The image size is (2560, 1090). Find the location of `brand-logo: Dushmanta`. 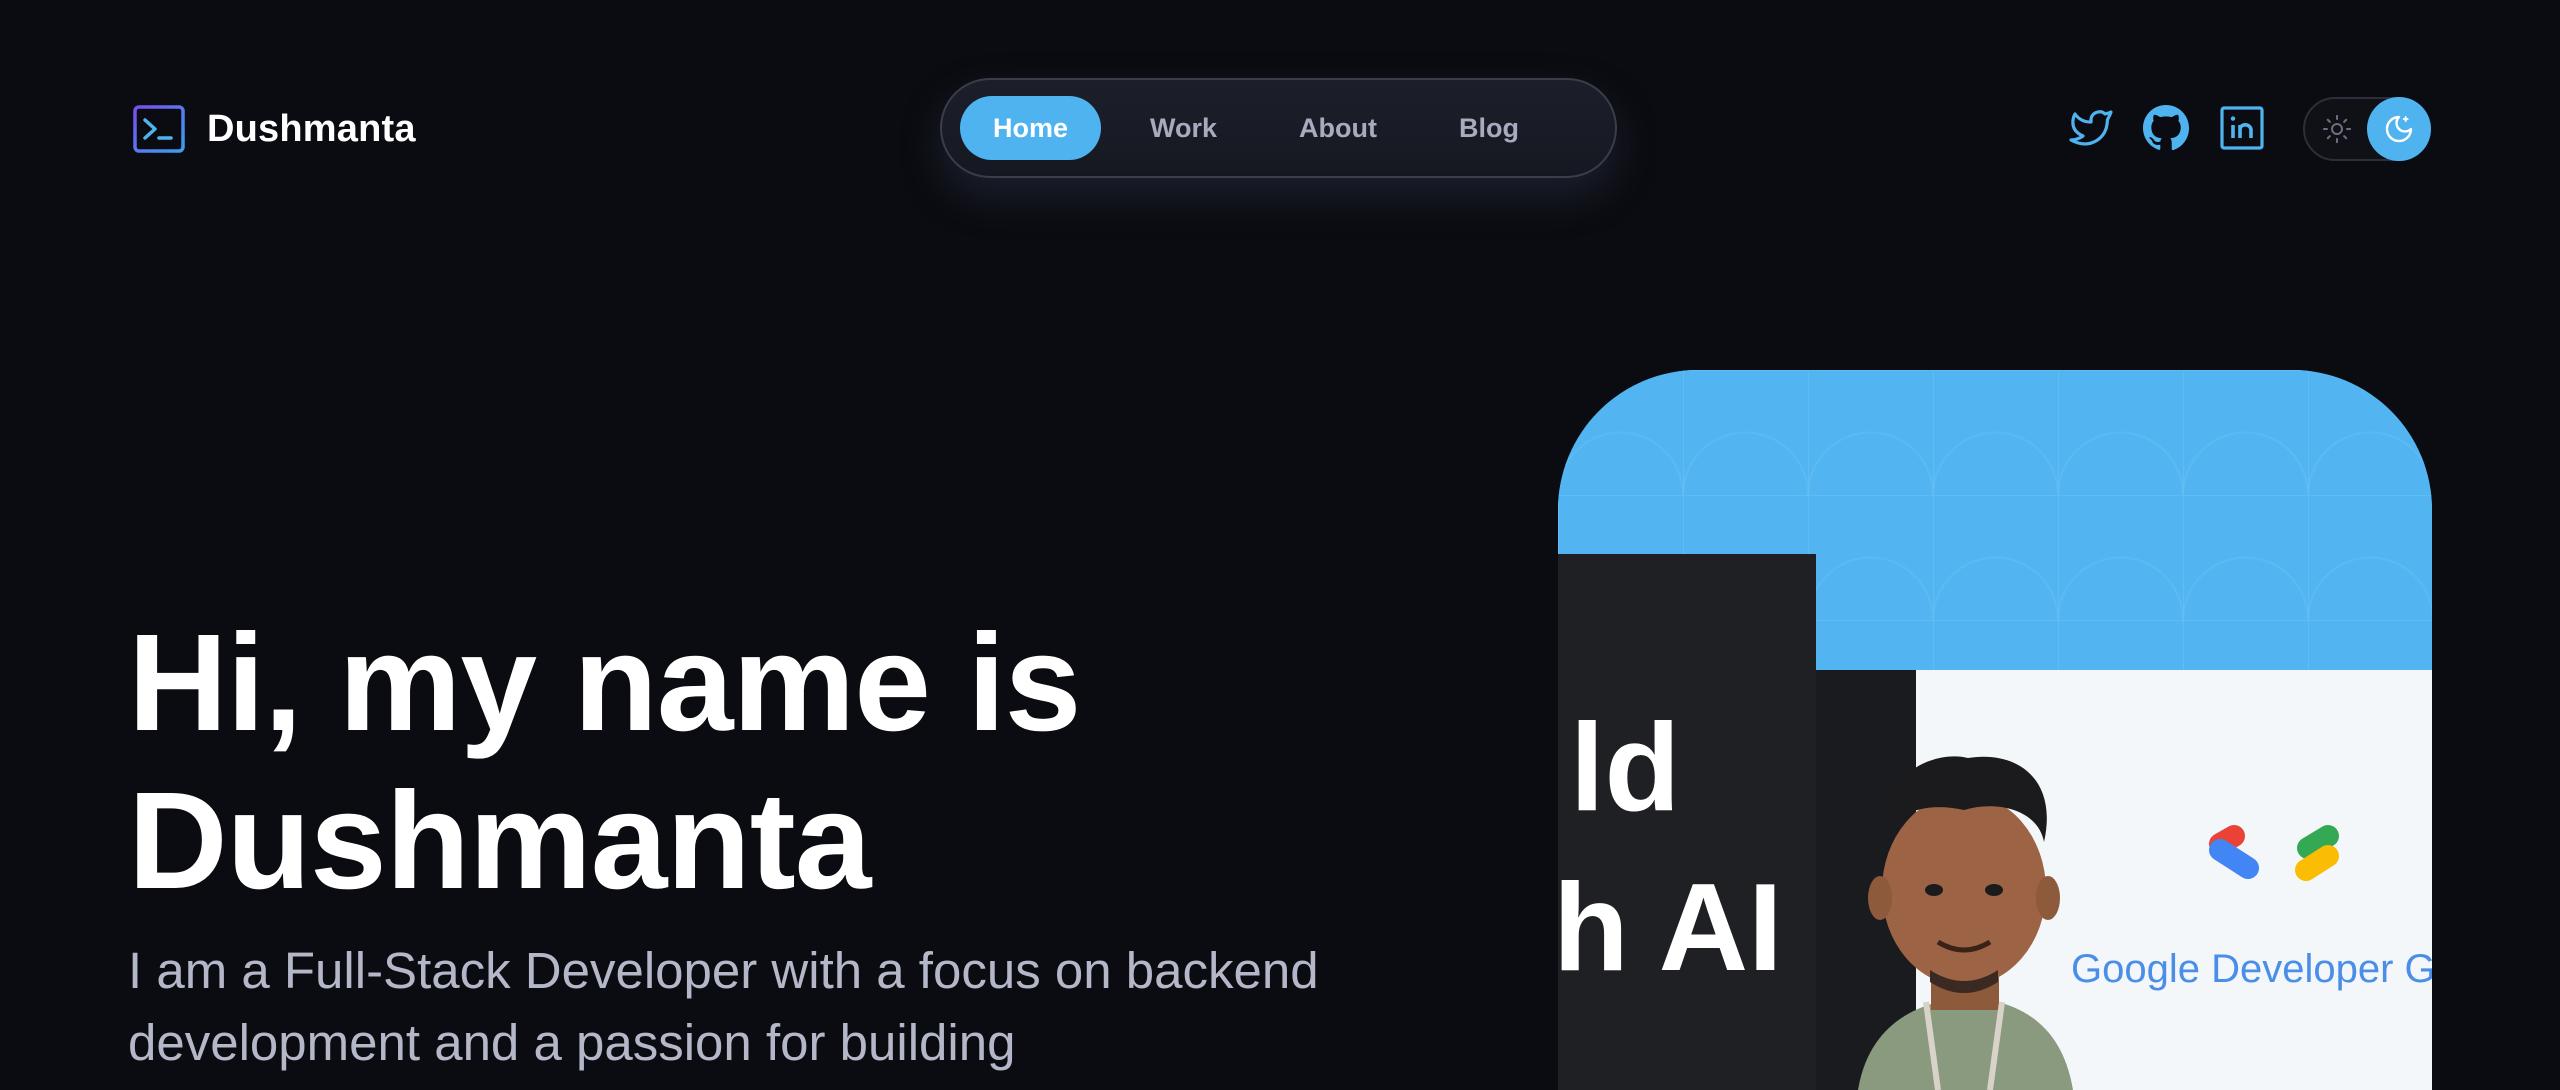

brand-logo: Dushmanta is located at coordinates (274, 129).